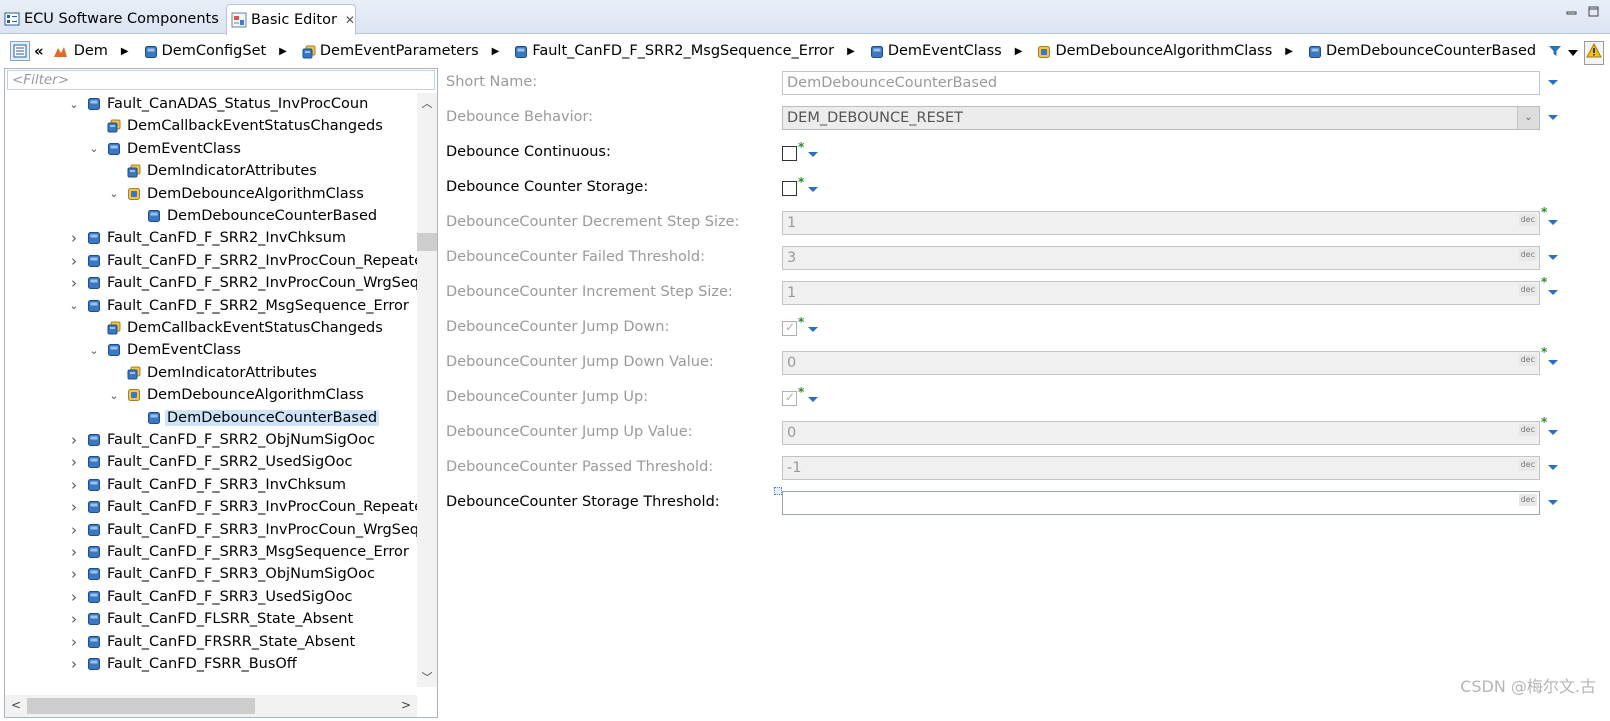  What do you see at coordinates (217, 104) in the screenshot?
I see `tree-item: ⌄ Fault_CanADAS_Status_InvProcCoun` at bounding box center [217, 104].